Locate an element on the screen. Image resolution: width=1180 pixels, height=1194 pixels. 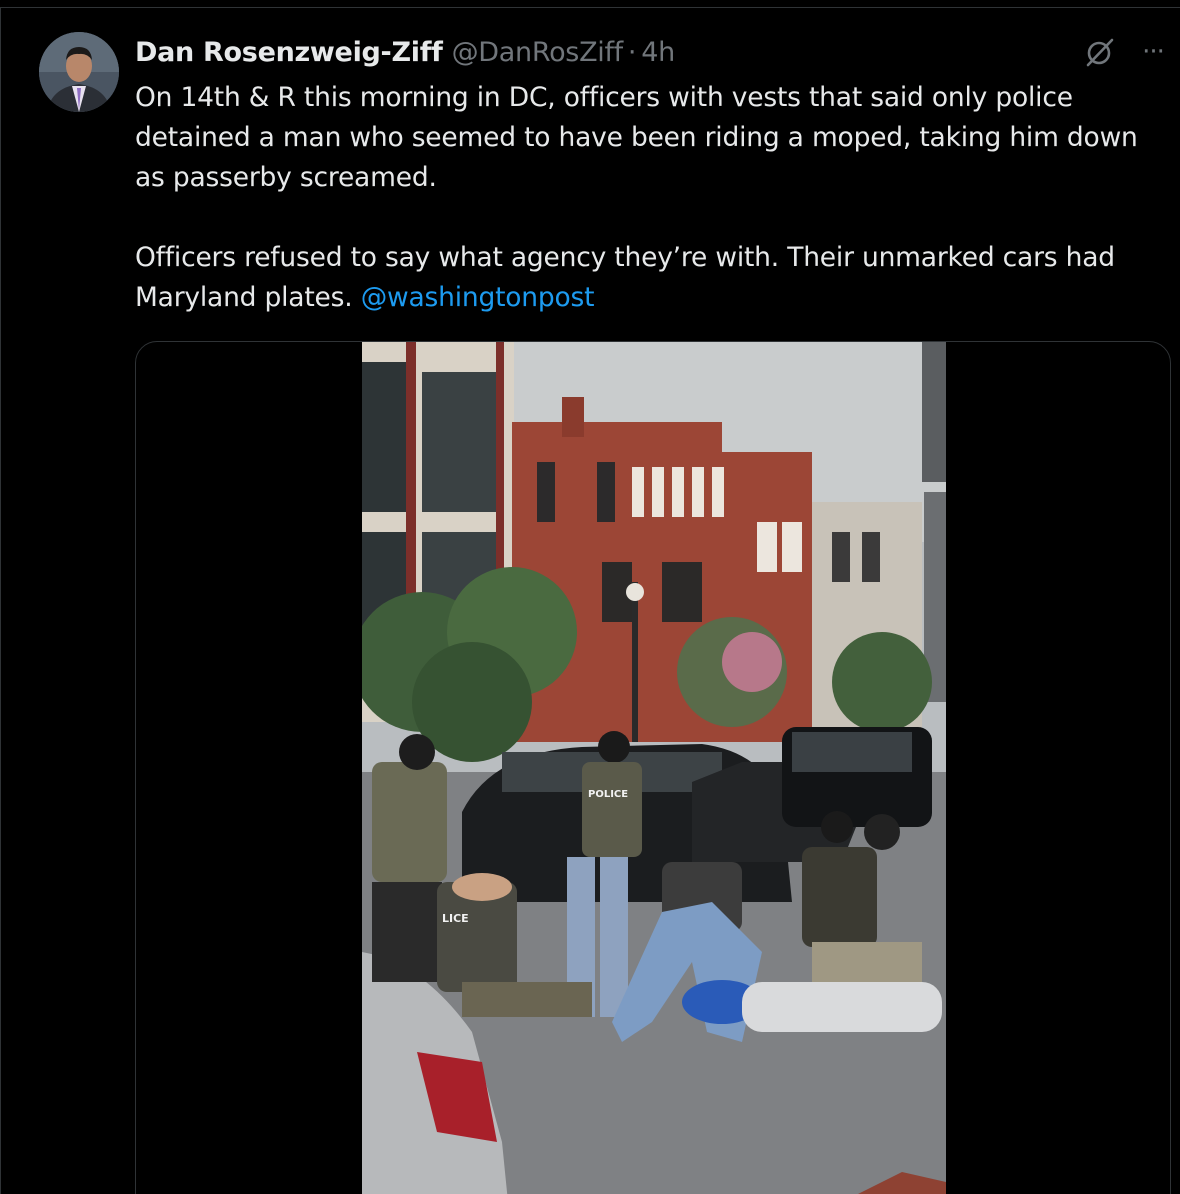
handle: @DanRosZiff is located at coordinates (538, 52).